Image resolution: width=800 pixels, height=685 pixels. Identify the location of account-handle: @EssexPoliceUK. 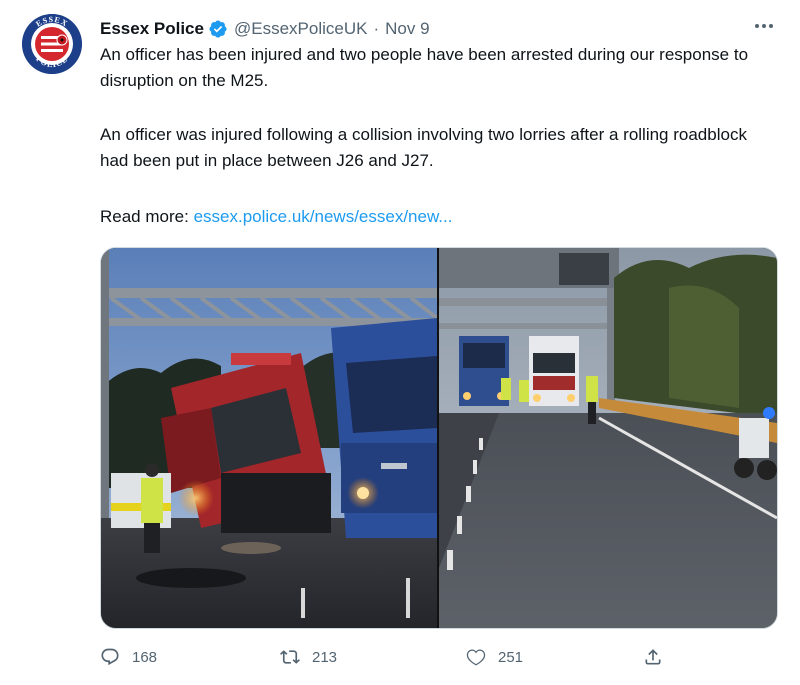
(300, 29).